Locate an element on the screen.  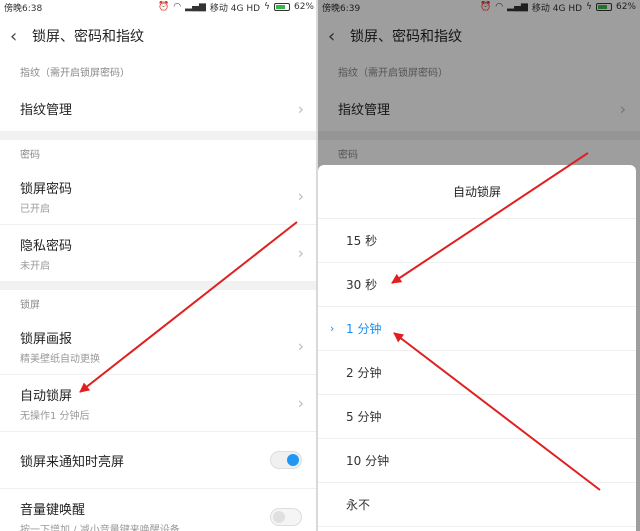
notify-wake-toggle is located at coordinates (286, 460).